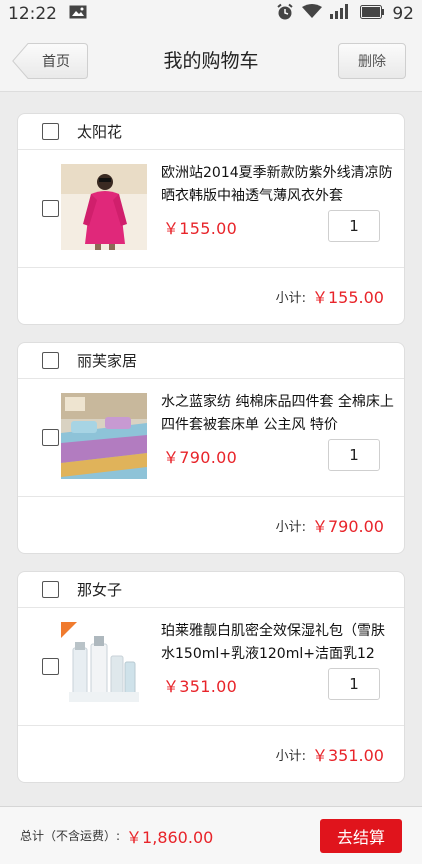 This screenshot has width=422, height=864. What do you see at coordinates (211, 590) in the screenshot?
I see `shop-header: 那女子` at bounding box center [211, 590].